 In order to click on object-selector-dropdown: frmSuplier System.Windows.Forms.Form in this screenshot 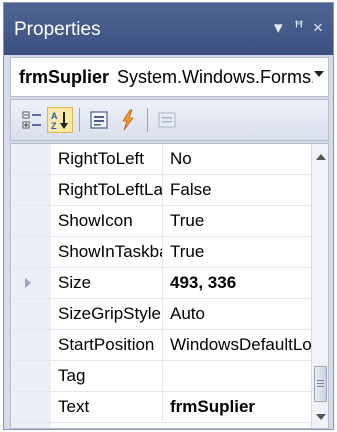, I will do `click(169, 77)`.